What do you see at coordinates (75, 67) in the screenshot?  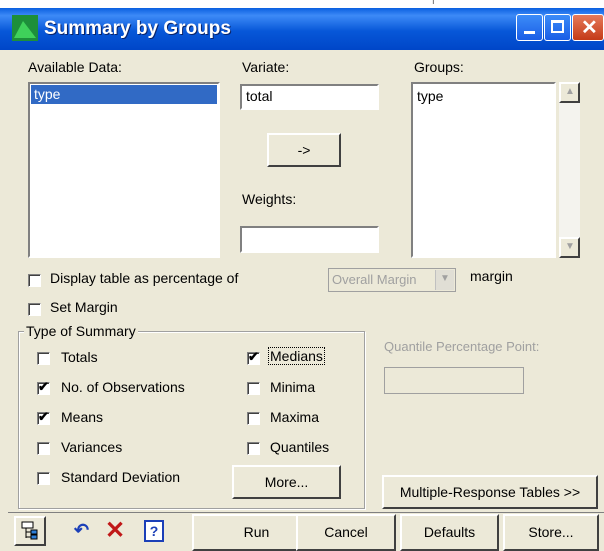 I see `available-data-label: Available Data:` at bounding box center [75, 67].